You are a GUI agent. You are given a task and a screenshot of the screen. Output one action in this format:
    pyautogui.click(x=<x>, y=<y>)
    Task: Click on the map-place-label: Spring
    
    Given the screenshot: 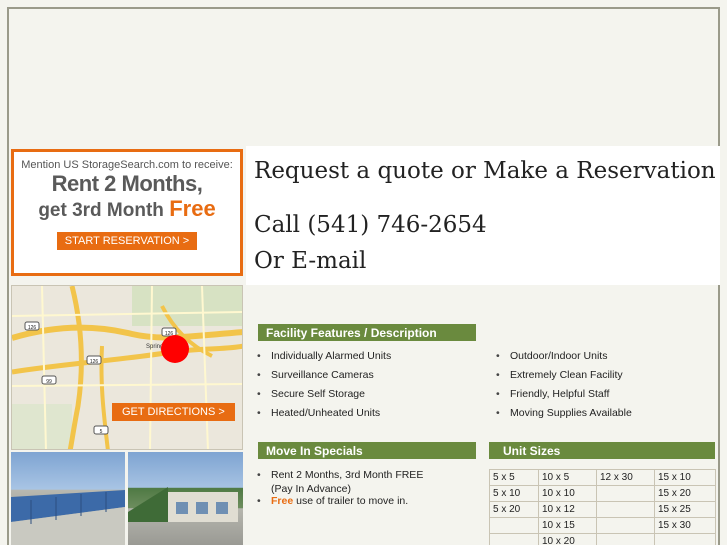 What is the action you would take?
    pyautogui.click(x=154, y=347)
    